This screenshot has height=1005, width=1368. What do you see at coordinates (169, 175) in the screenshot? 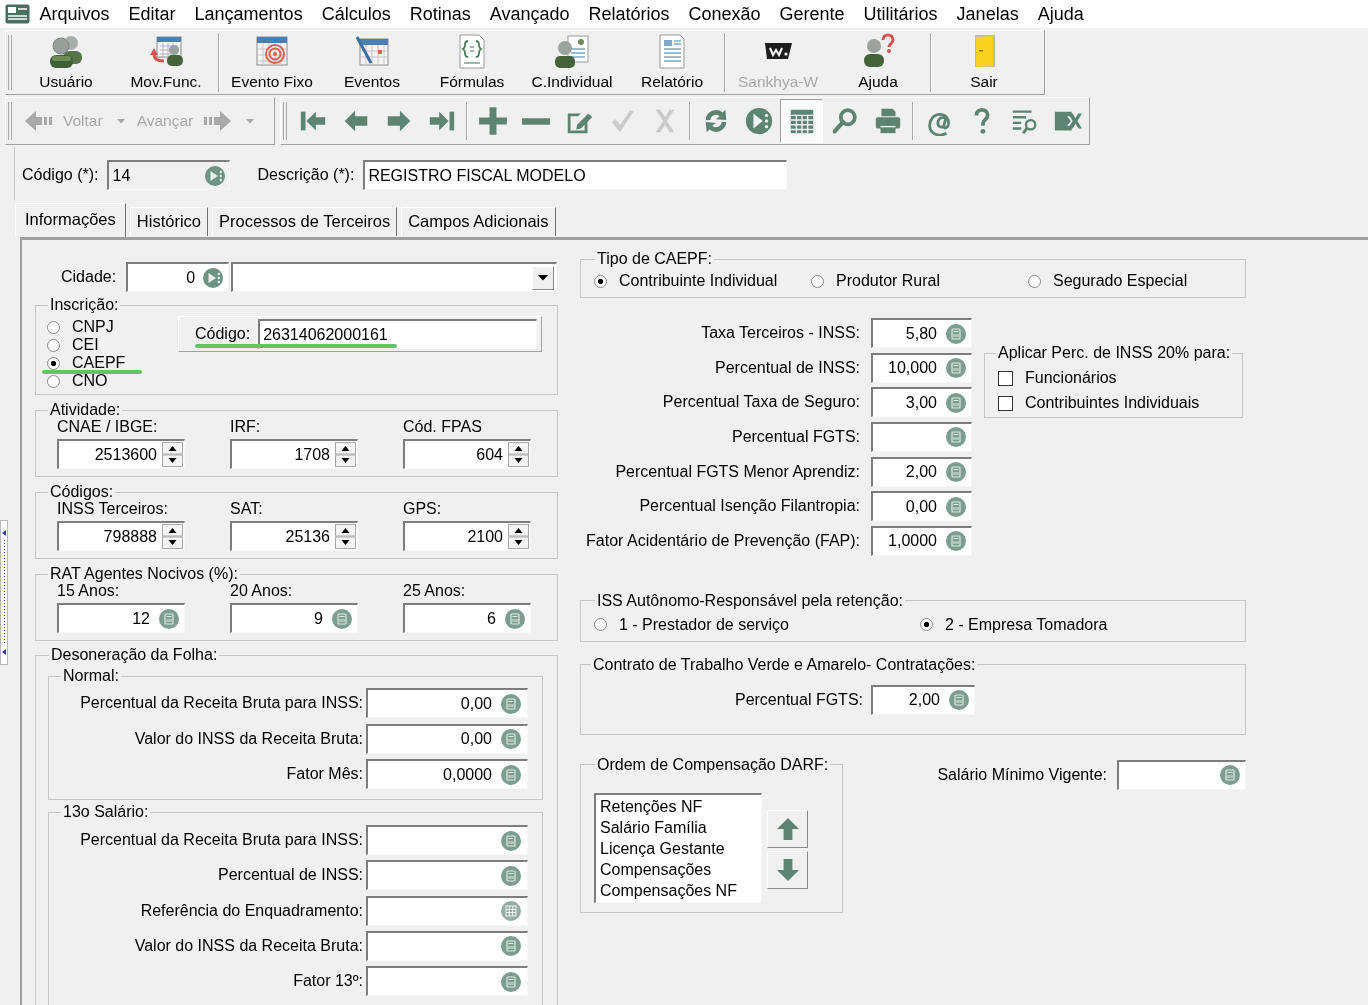
I see `code-field: 14` at bounding box center [169, 175].